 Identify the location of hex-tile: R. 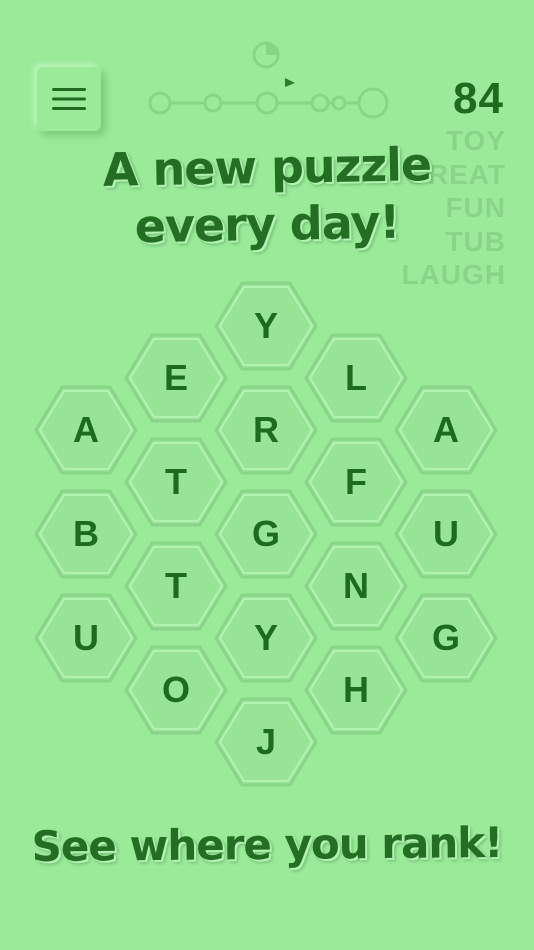
(266, 430).